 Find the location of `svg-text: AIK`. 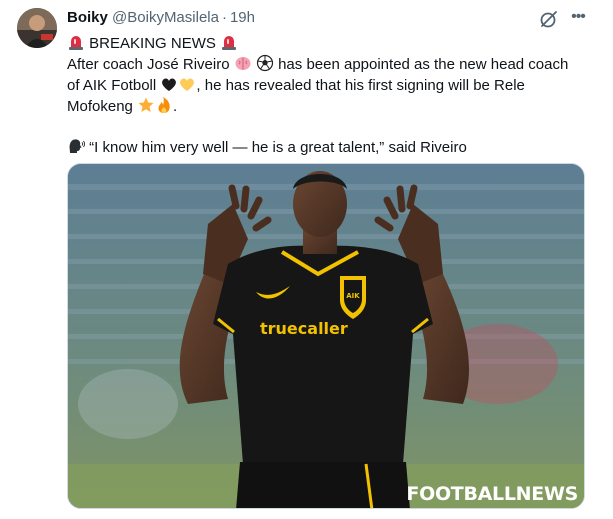

svg-text: AIK is located at coordinates (353, 296).